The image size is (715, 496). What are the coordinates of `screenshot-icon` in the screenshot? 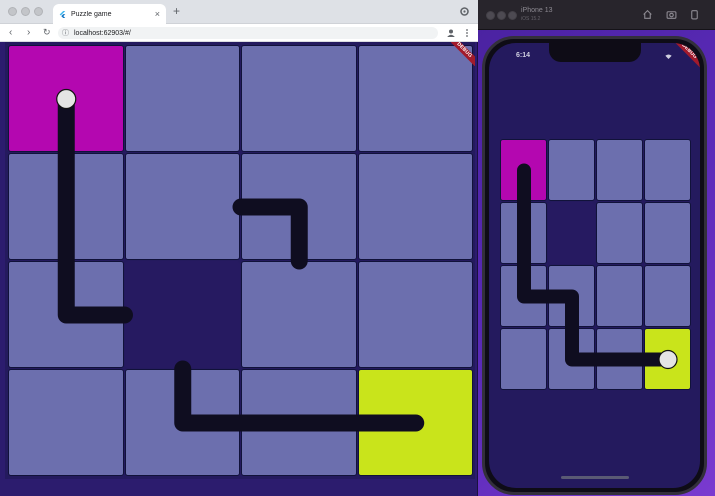 It's located at (671, 14).